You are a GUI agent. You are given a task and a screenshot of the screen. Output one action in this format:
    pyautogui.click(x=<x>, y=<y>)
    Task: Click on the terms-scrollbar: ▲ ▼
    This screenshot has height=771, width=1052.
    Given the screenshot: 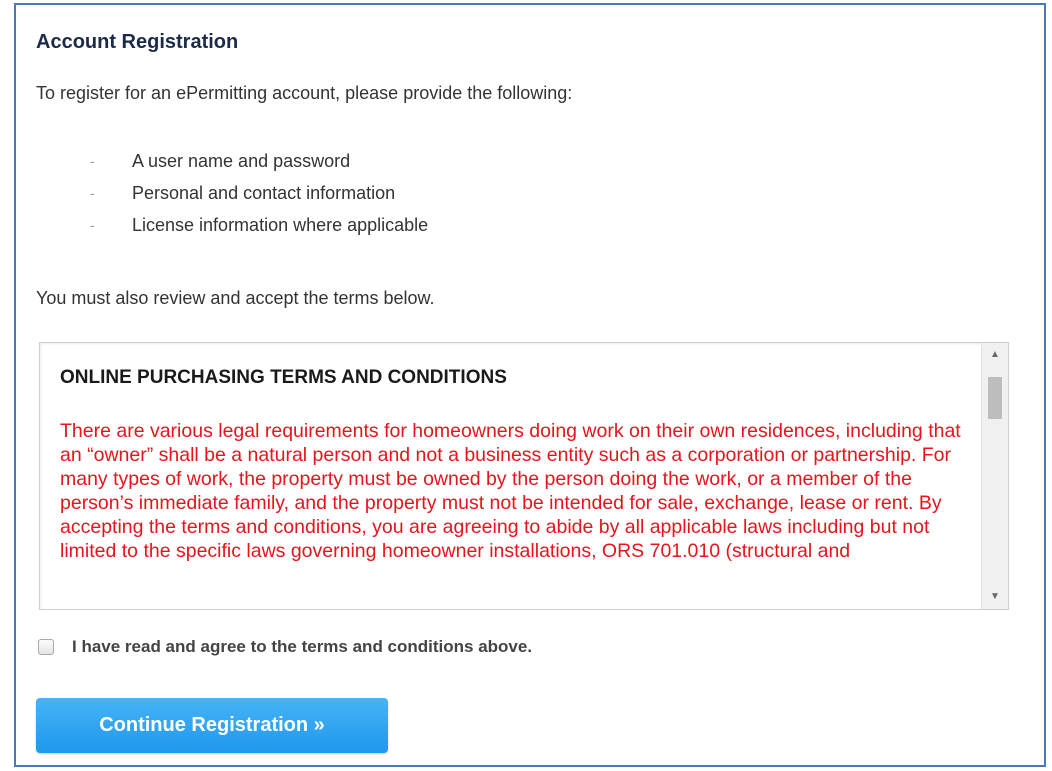 What is the action you would take?
    pyautogui.click(x=994, y=476)
    